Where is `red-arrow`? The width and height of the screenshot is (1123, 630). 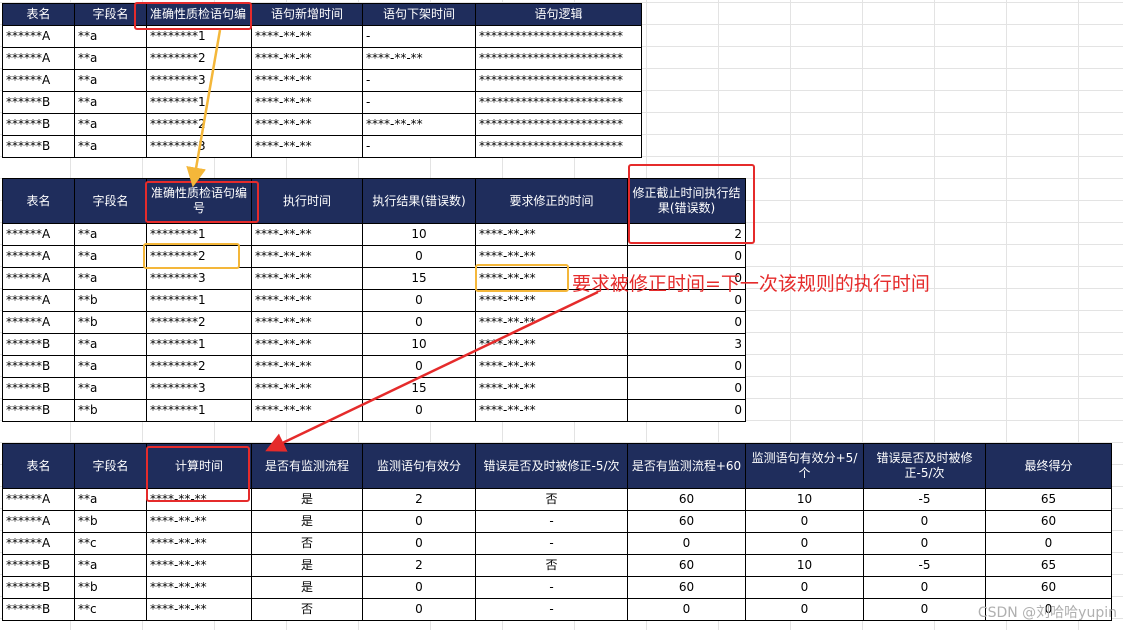
red-arrow is located at coordinates (432, 371).